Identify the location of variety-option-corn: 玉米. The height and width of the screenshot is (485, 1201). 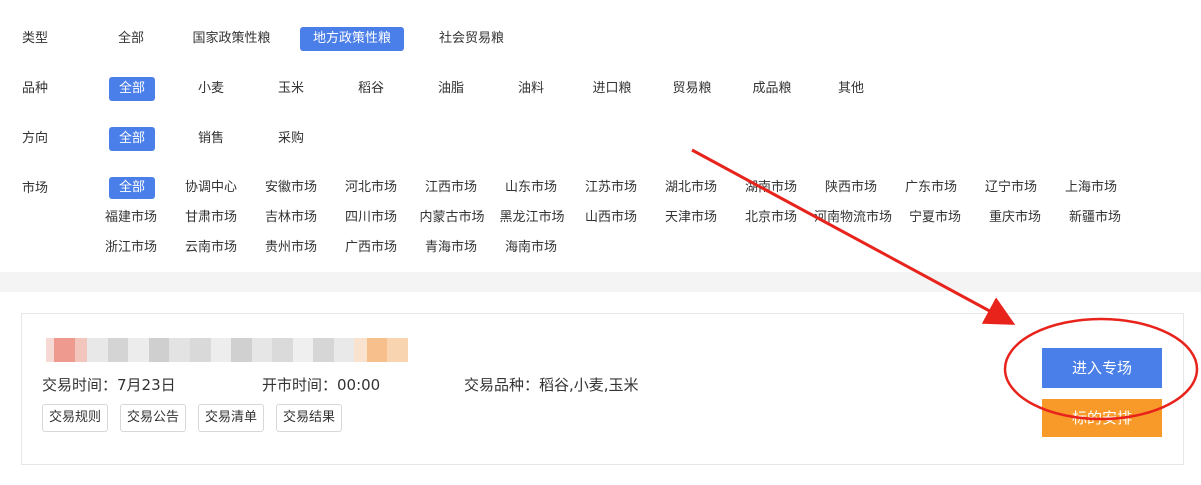
(291, 89).